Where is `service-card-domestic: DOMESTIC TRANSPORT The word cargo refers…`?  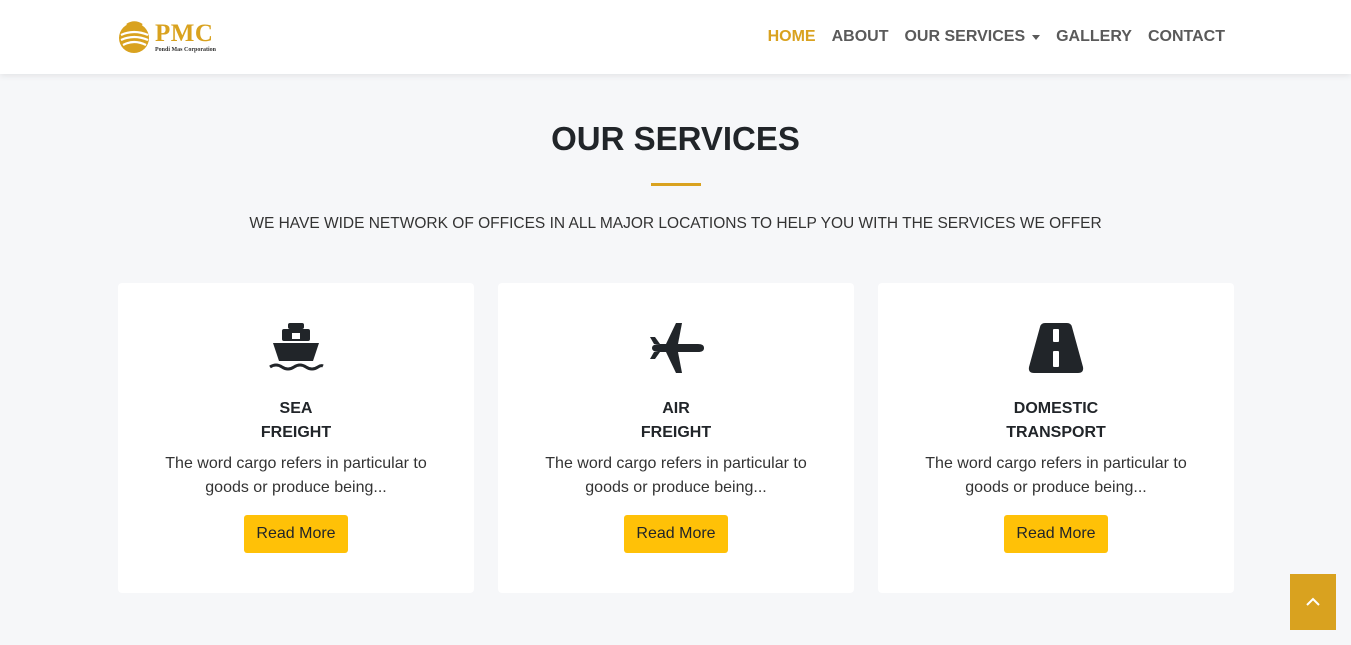
service-card-domestic: DOMESTIC TRANSPORT The word cargo refers… is located at coordinates (1056, 438).